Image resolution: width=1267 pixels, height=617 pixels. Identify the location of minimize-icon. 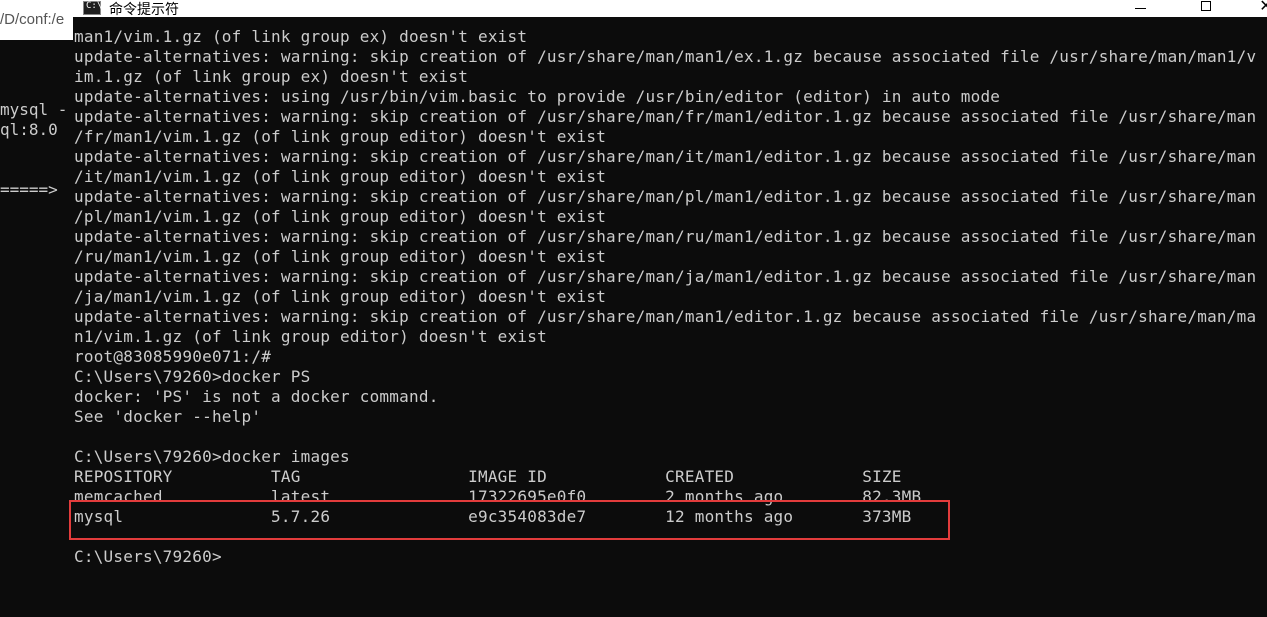
(1140, 8).